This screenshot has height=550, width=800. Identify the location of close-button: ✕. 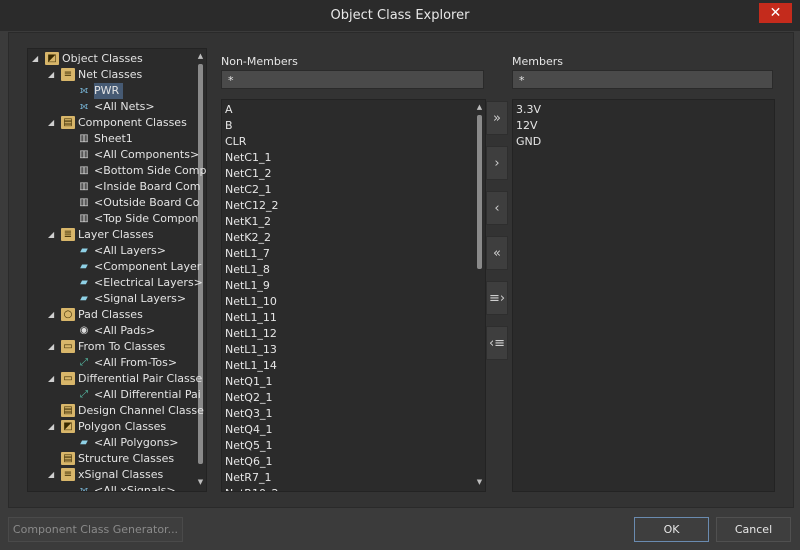
(775, 13).